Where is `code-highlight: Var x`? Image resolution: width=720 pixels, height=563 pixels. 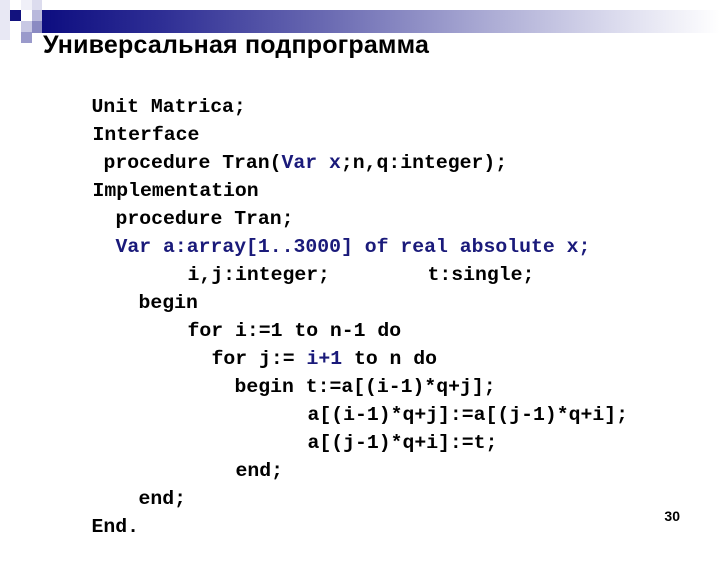
code-highlight: Var x is located at coordinates (311, 163).